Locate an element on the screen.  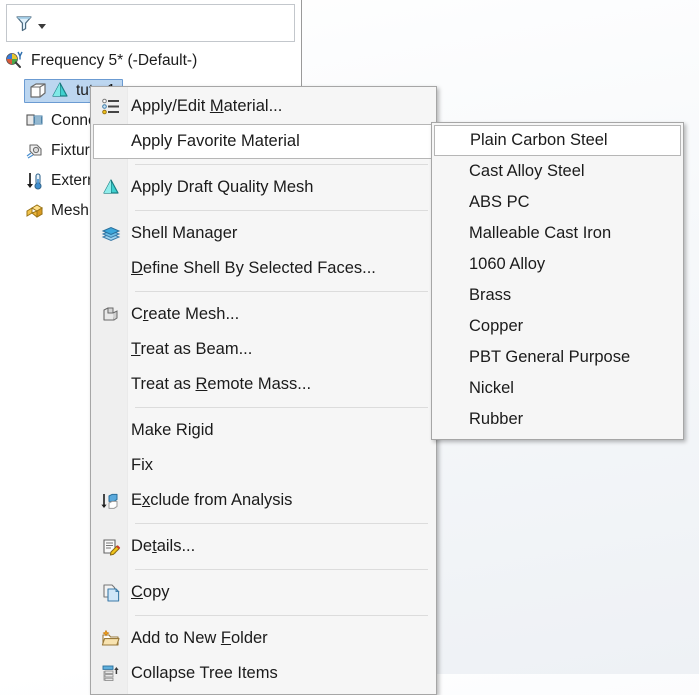
new-folder-icon is located at coordinates (110, 639).